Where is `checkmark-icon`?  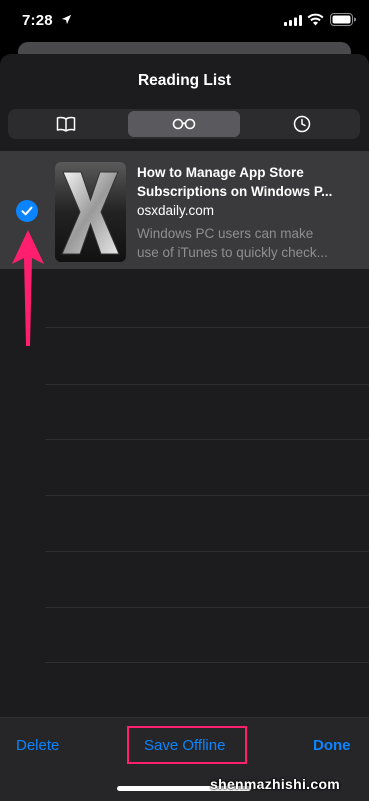
checkmark-icon is located at coordinates (27, 211).